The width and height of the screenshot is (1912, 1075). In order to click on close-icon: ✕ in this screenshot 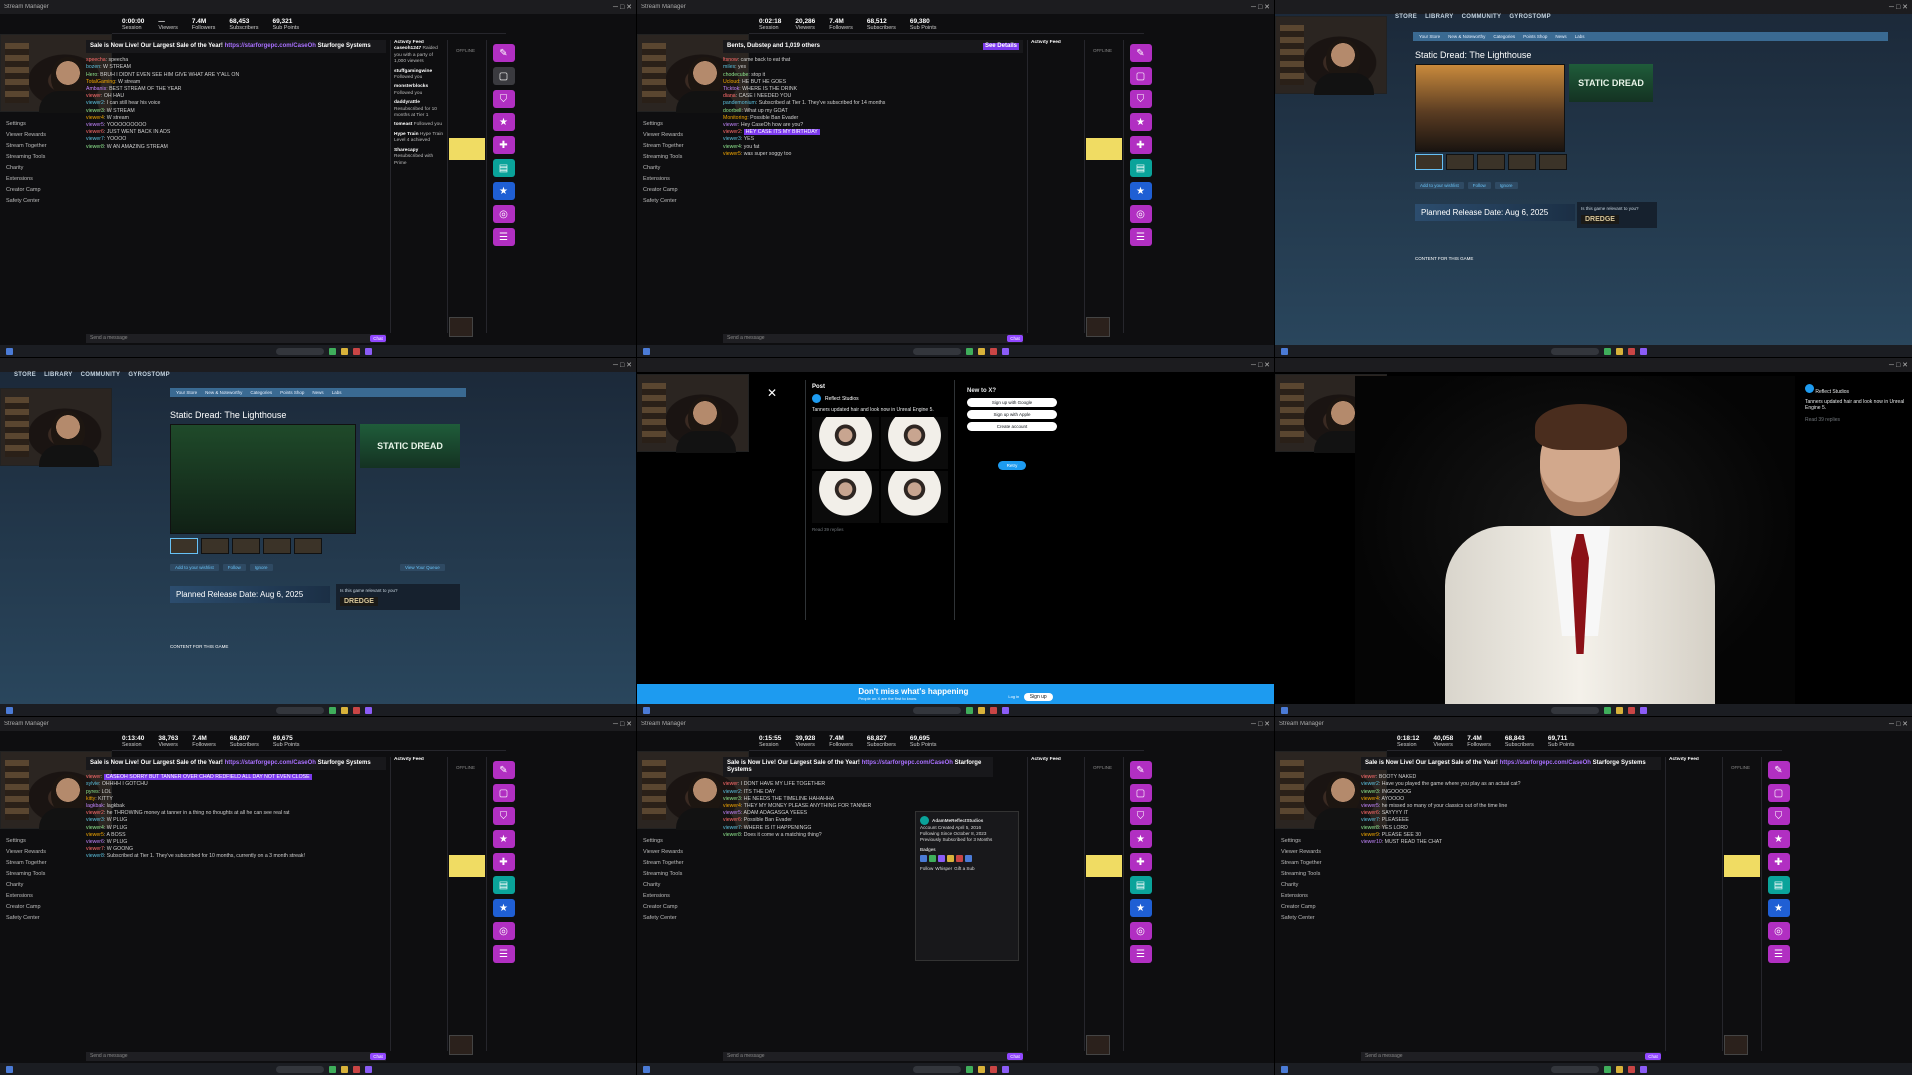, I will do `click(772, 393)`.